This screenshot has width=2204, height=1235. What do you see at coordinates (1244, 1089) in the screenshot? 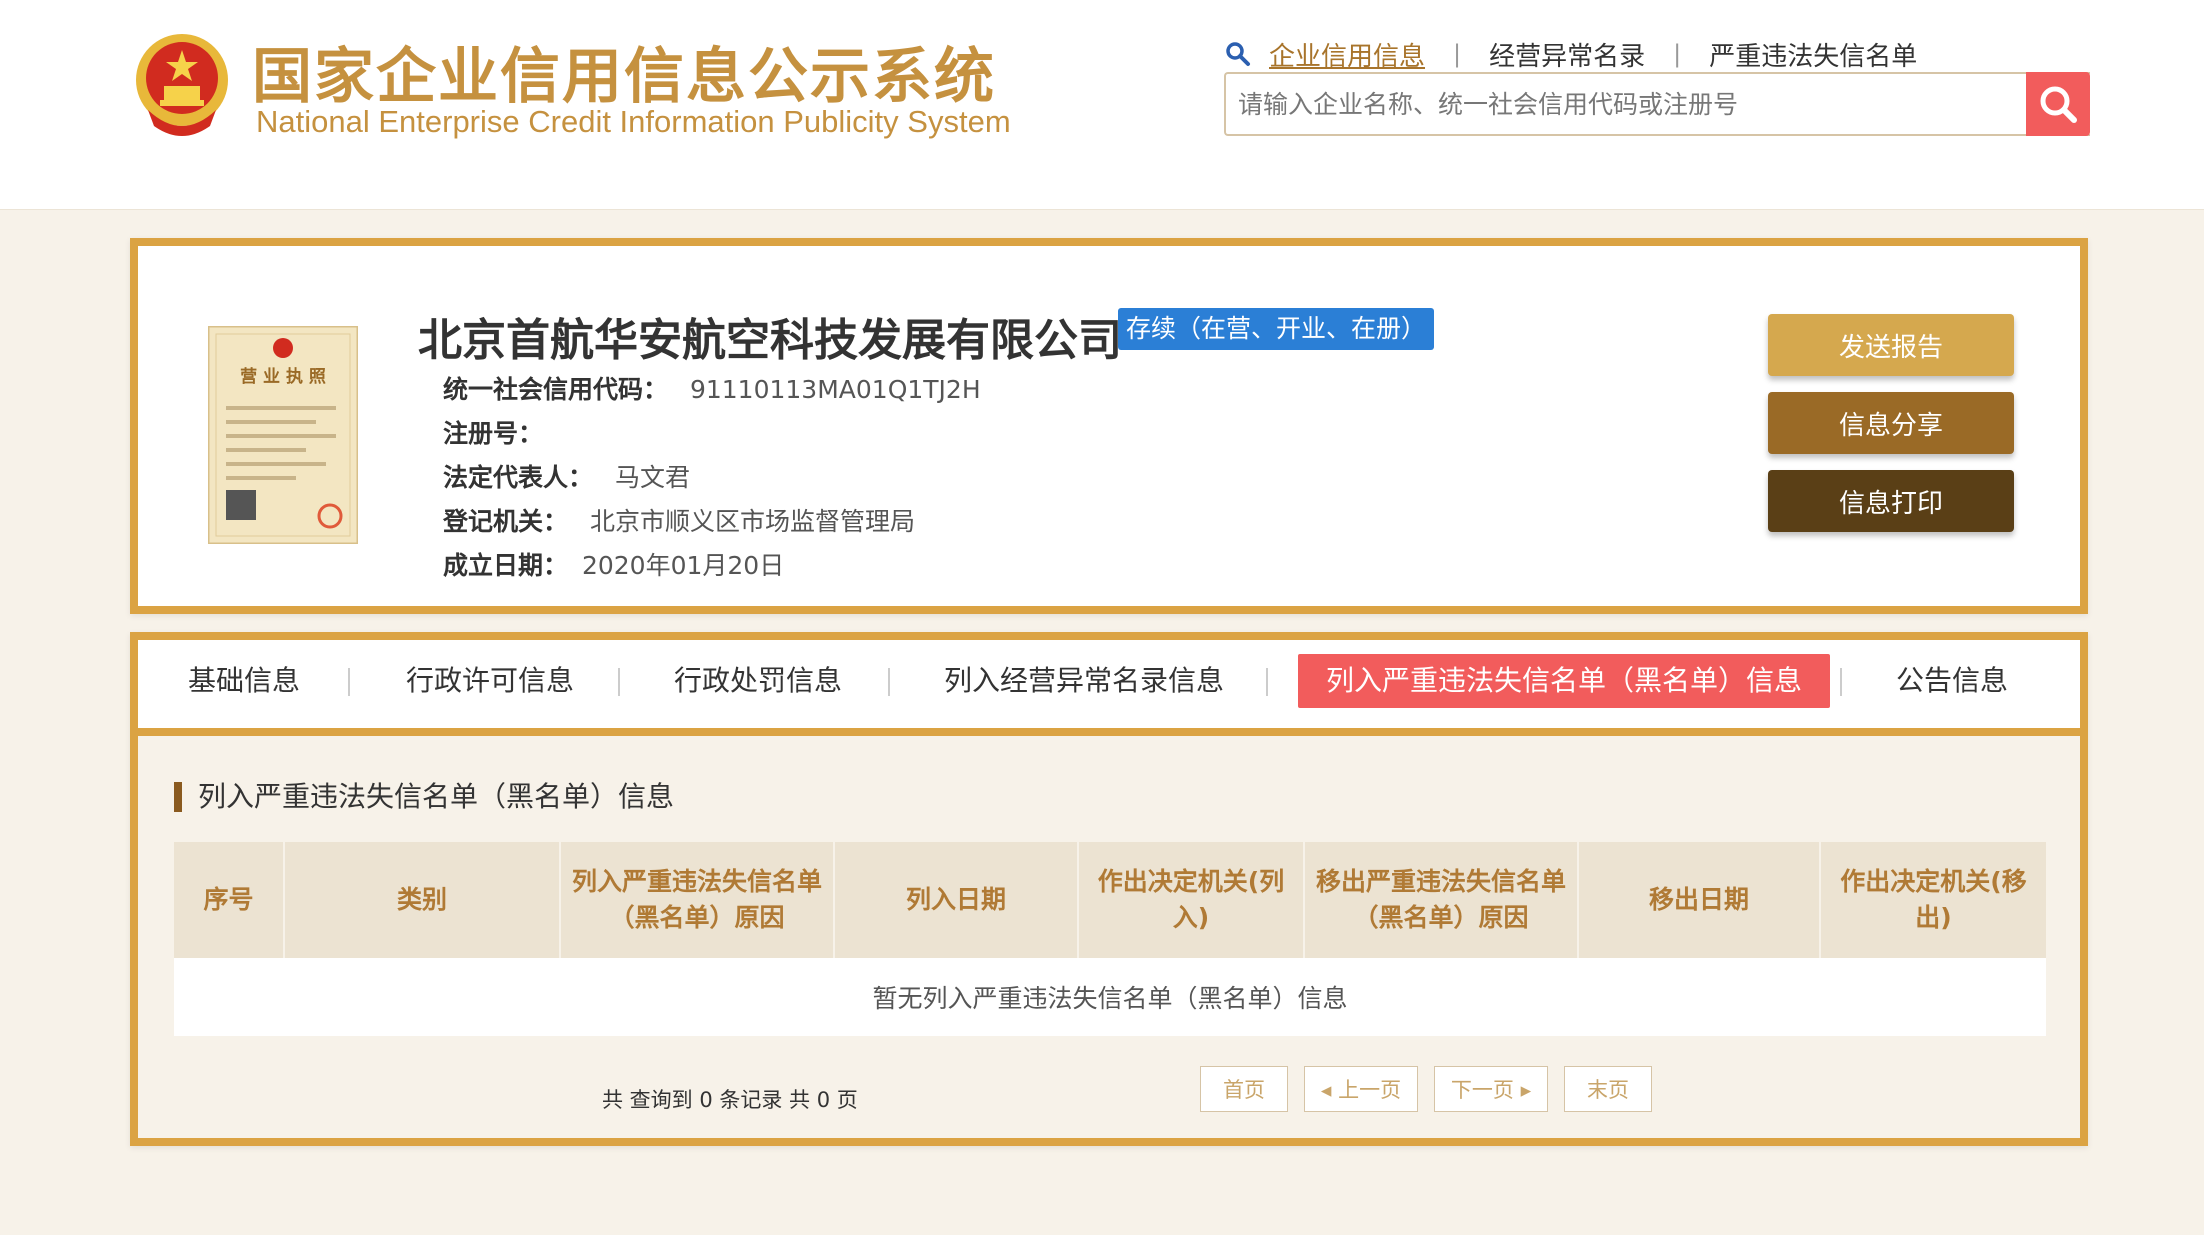
I see `pager-first-button: 首页` at bounding box center [1244, 1089].